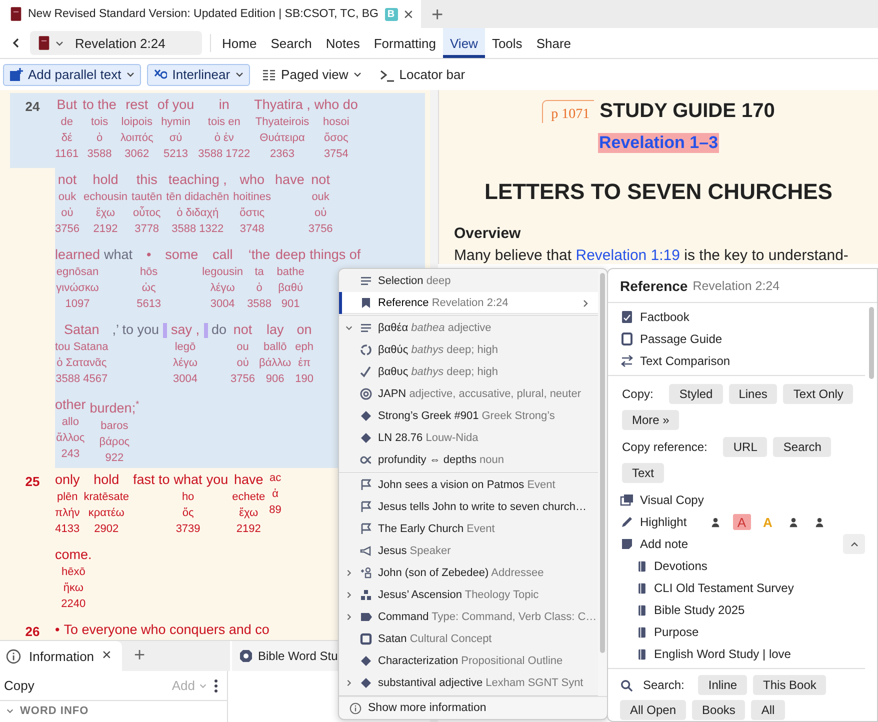 This screenshot has height=722, width=878. I want to click on flag-icon, so click(366, 507).